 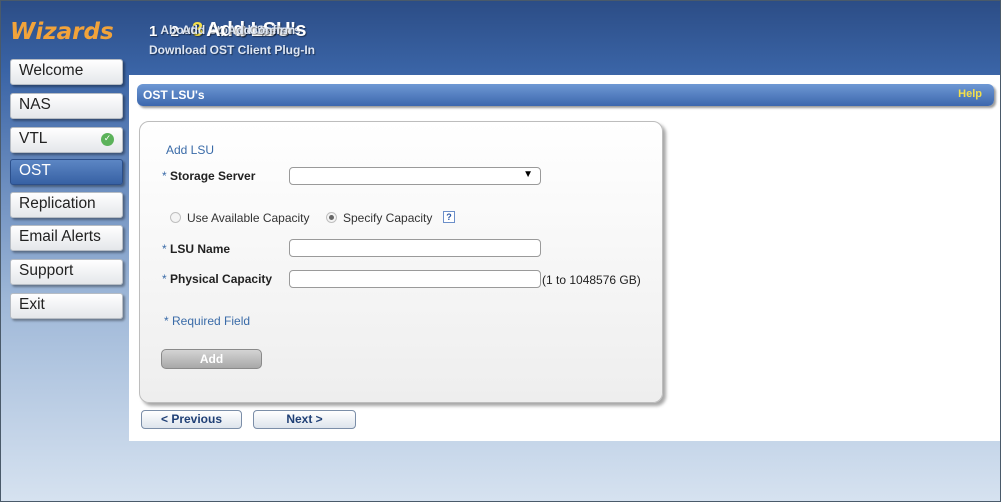 I want to click on step-about: 1 About, so click(x=172, y=31).